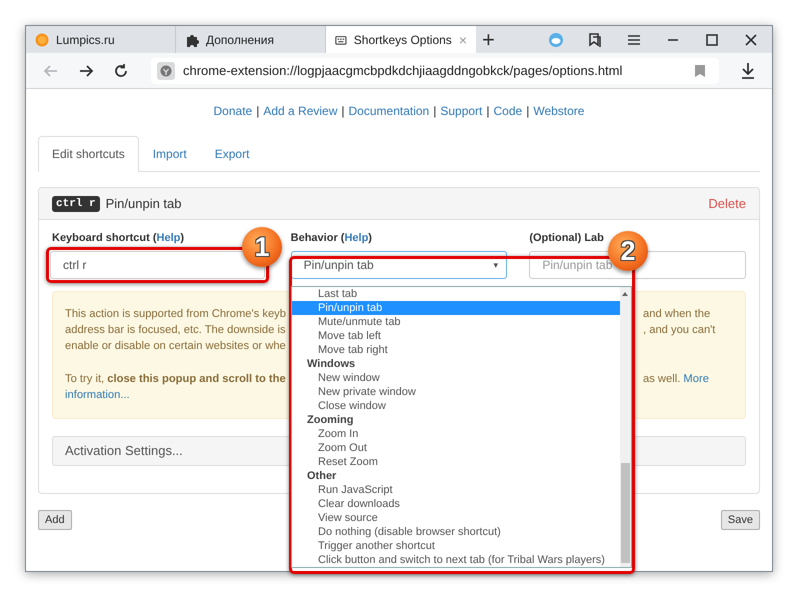 The width and height of the screenshot is (800, 599). I want to click on field-label: Keyboard shortcut (Help), so click(118, 238).